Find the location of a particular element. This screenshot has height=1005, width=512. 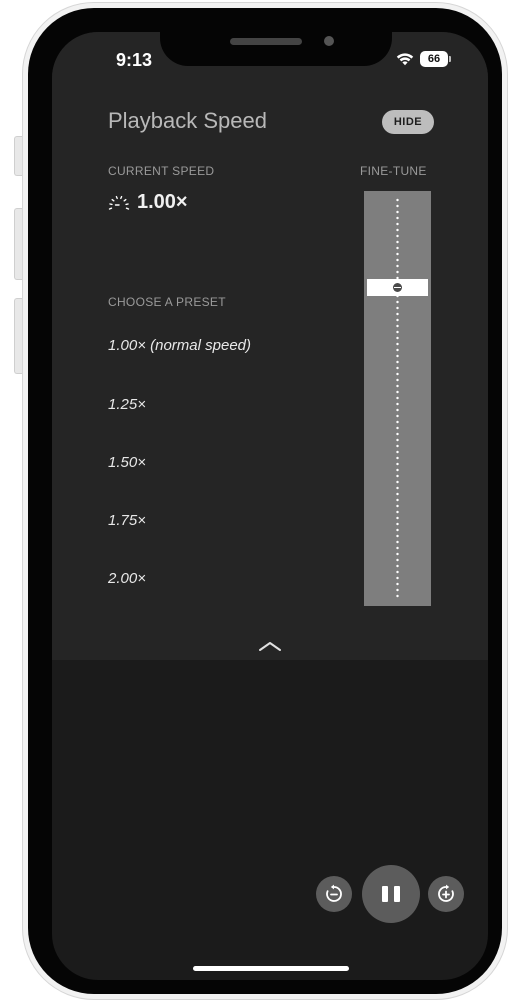

preset-option: 1.25× is located at coordinates (127, 404).